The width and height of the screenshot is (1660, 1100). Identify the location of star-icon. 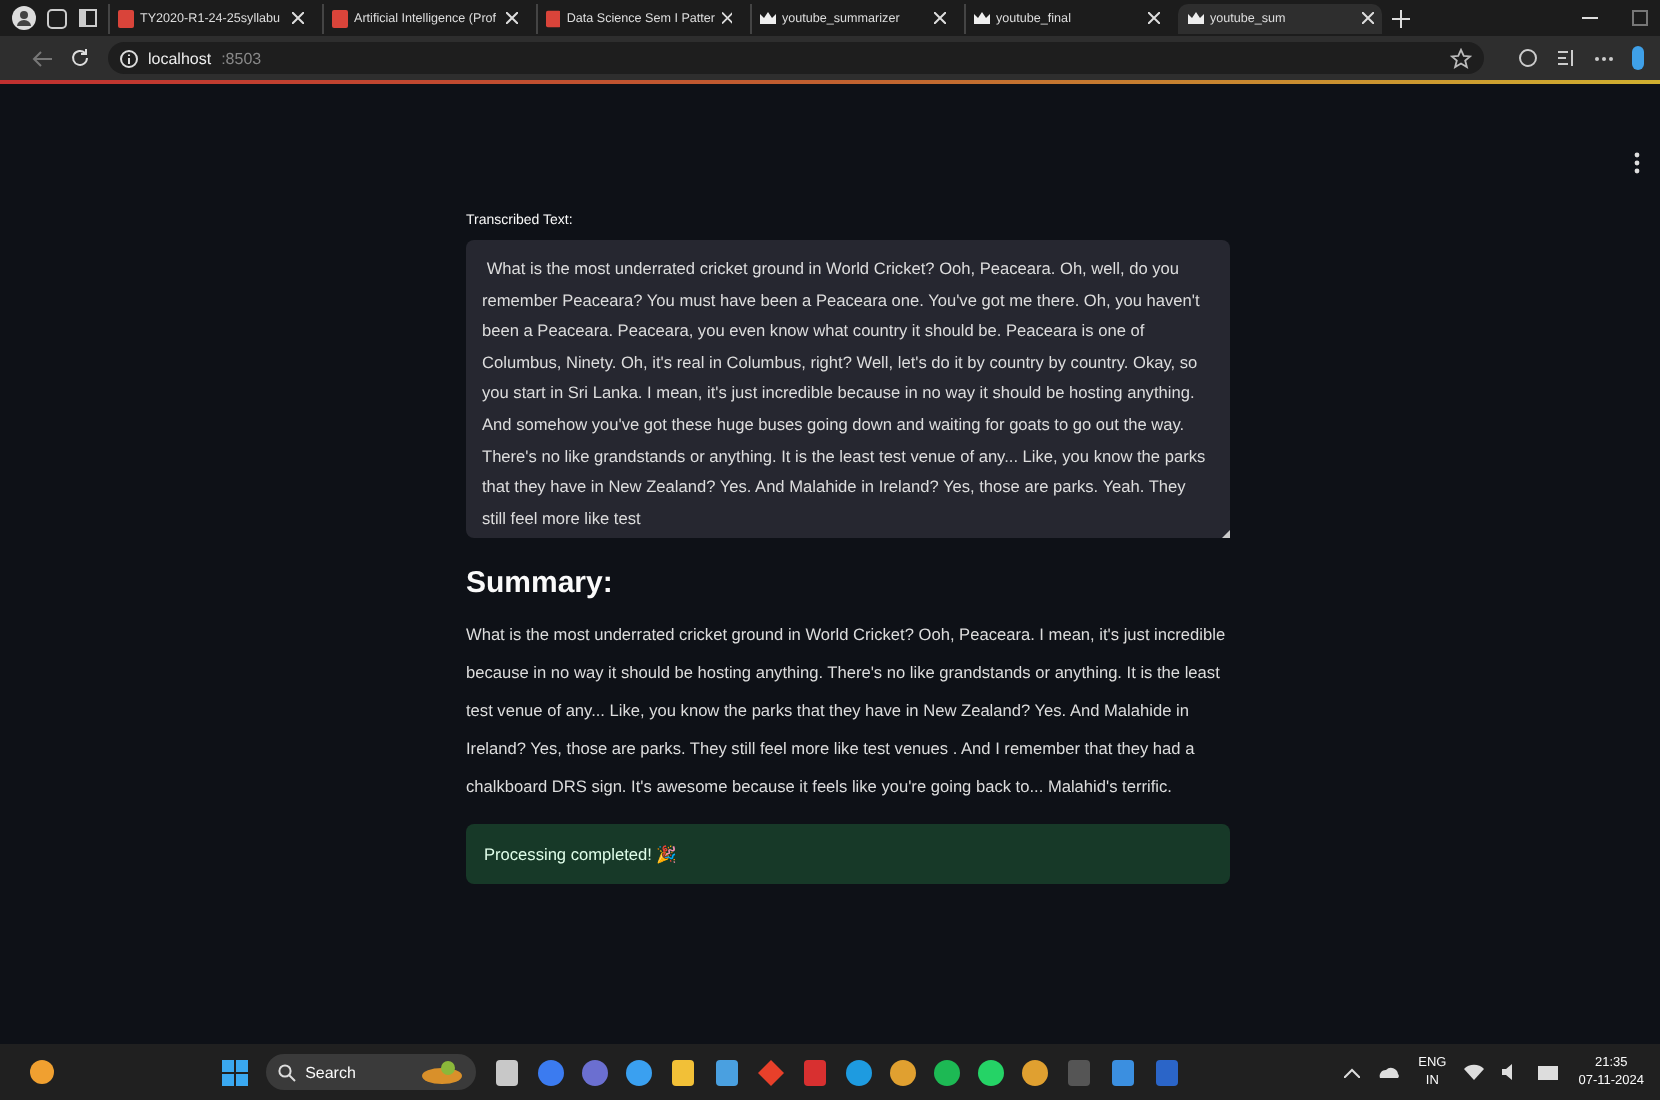
(1461, 58).